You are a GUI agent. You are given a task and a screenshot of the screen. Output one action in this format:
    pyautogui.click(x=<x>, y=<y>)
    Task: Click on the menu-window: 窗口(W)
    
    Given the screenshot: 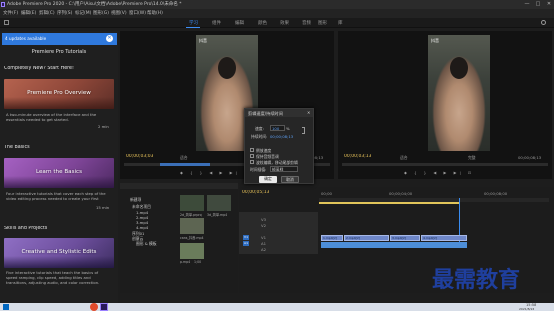 What is the action you would take?
    pyautogui.click(x=137, y=13)
    